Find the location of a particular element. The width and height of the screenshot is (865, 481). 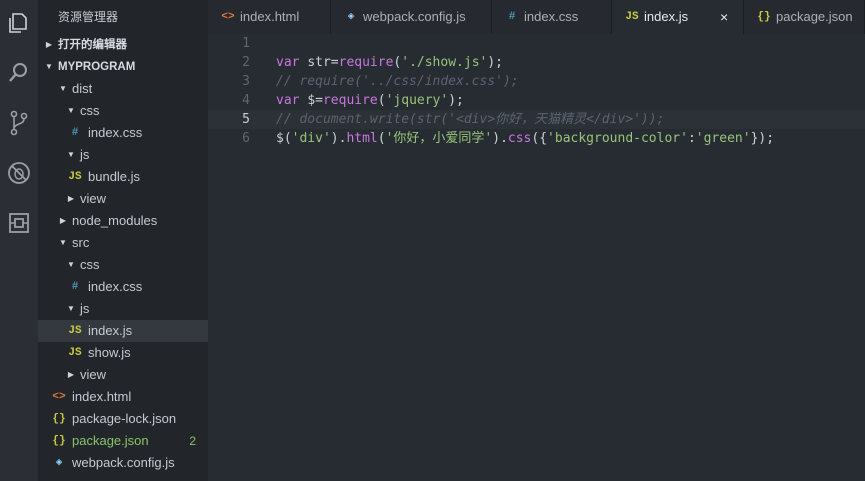

tree-item-label: dist is located at coordinates (82, 88).